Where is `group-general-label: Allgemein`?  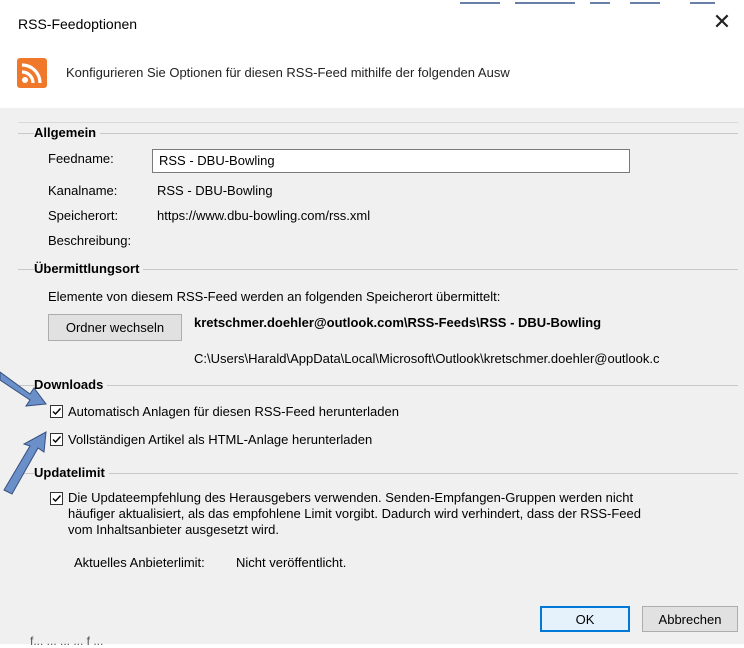 group-general-label: Allgemein is located at coordinates (67, 132).